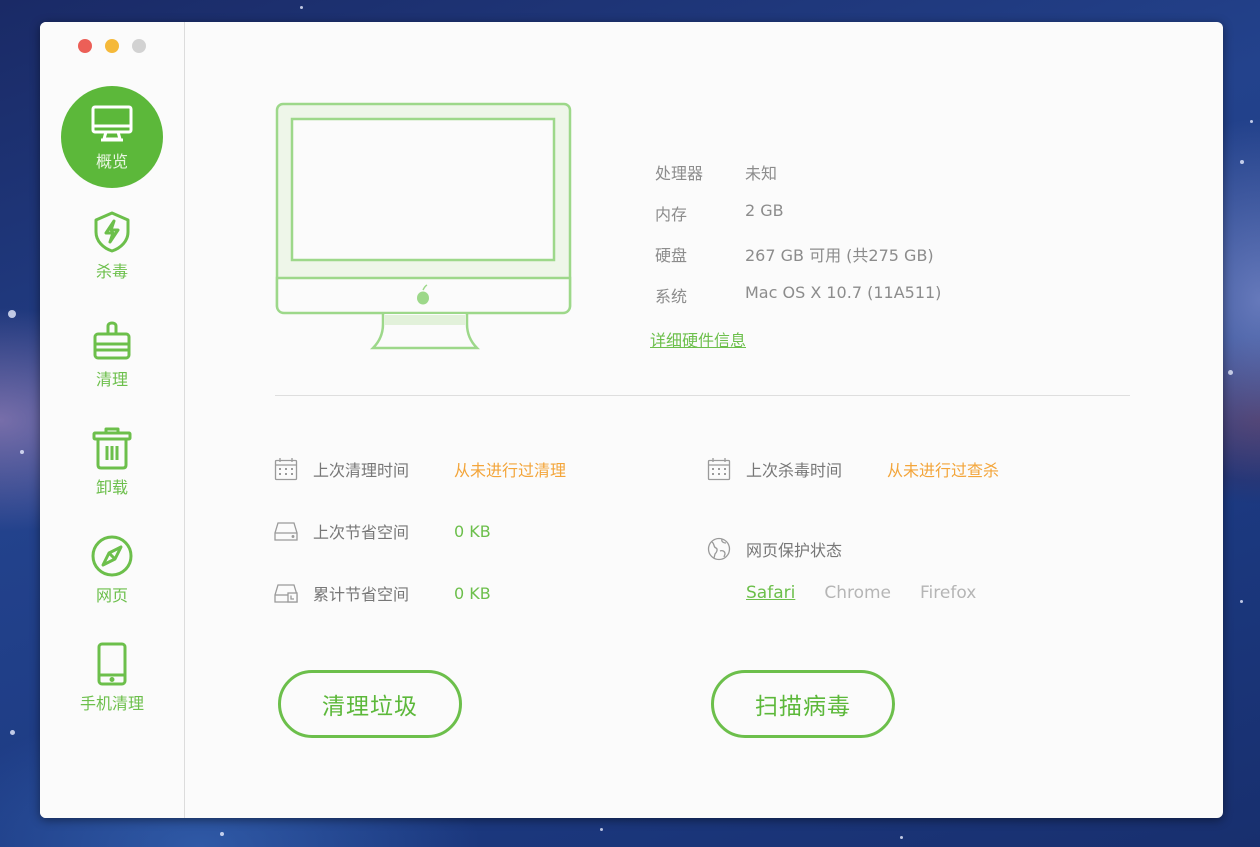 Image resolution: width=1260 pixels, height=847 pixels. What do you see at coordinates (111, 271) in the screenshot?
I see `sidebar-item-label: 杀毒` at bounding box center [111, 271].